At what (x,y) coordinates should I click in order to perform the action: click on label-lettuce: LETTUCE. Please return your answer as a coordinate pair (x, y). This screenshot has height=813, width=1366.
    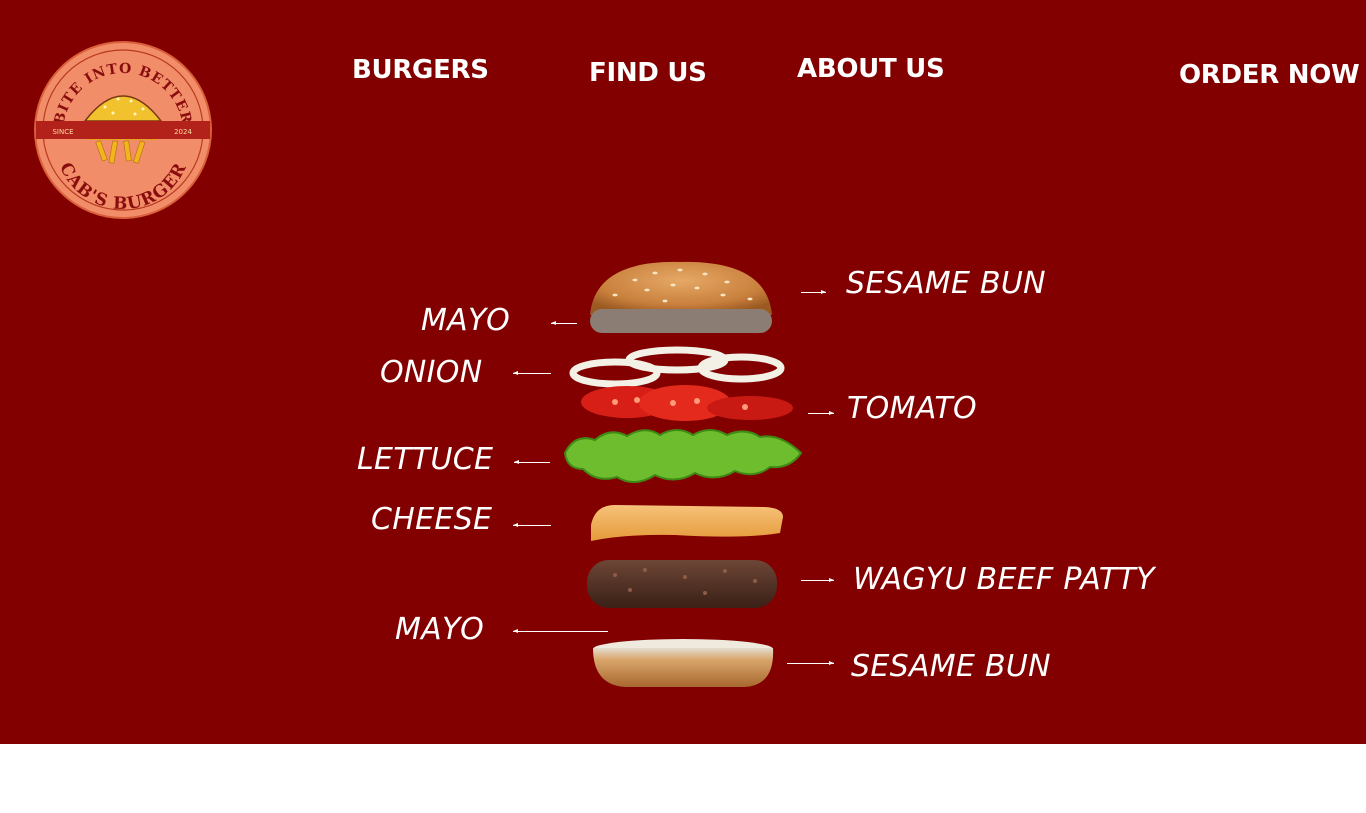
    Looking at the image, I should click on (425, 459).